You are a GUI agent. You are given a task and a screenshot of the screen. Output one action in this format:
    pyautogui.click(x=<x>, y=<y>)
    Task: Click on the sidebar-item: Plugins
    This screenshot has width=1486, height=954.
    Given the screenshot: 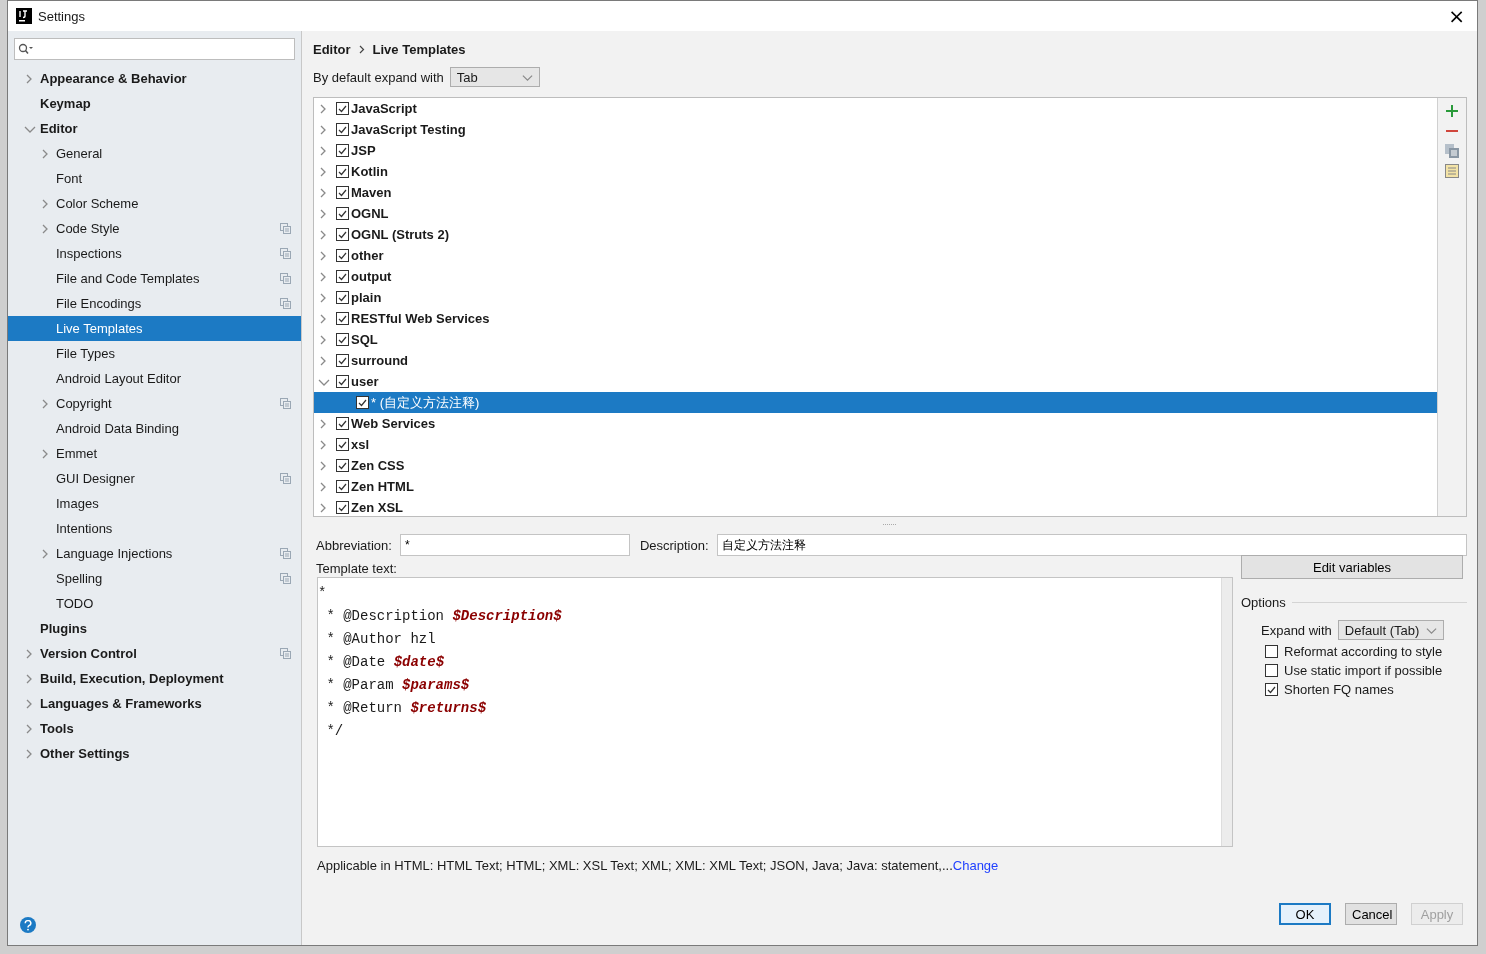 What is the action you would take?
    pyautogui.click(x=154, y=628)
    